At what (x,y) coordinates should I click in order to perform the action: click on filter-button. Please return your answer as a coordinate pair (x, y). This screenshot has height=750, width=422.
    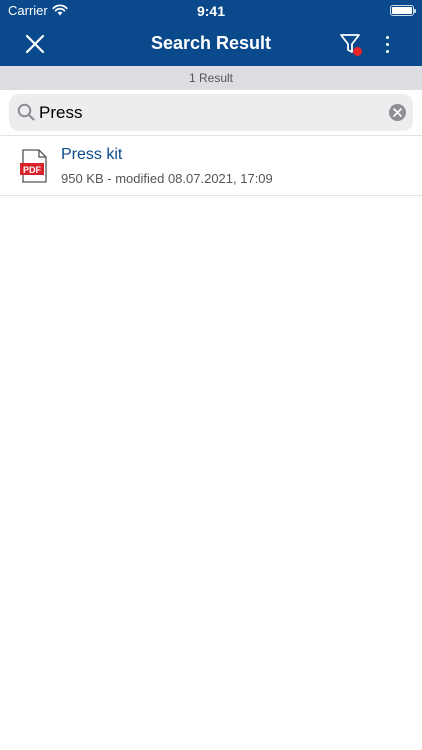
    Looking at the image, I should click on (350, 44).